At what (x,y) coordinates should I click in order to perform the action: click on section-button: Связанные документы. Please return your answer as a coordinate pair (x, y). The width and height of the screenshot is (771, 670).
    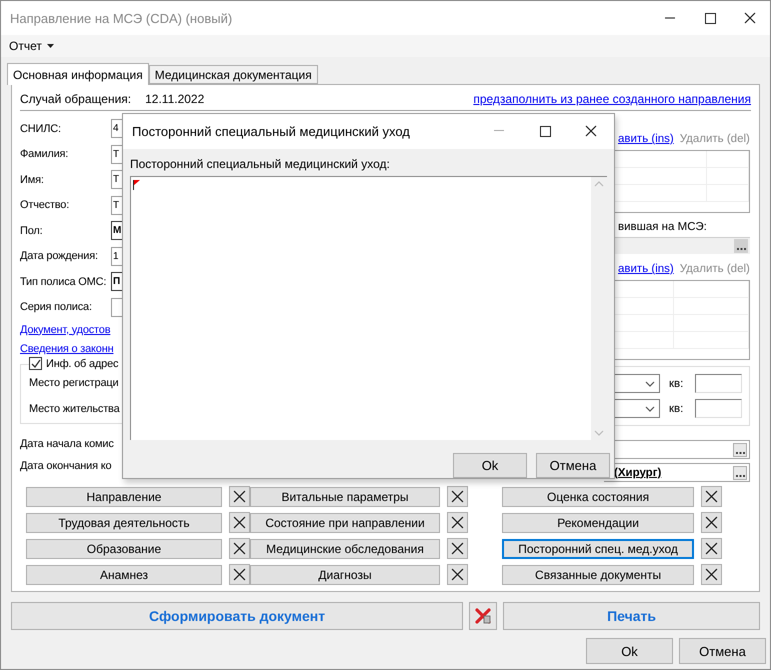
    Looking at the image, I should click on (598, 574).